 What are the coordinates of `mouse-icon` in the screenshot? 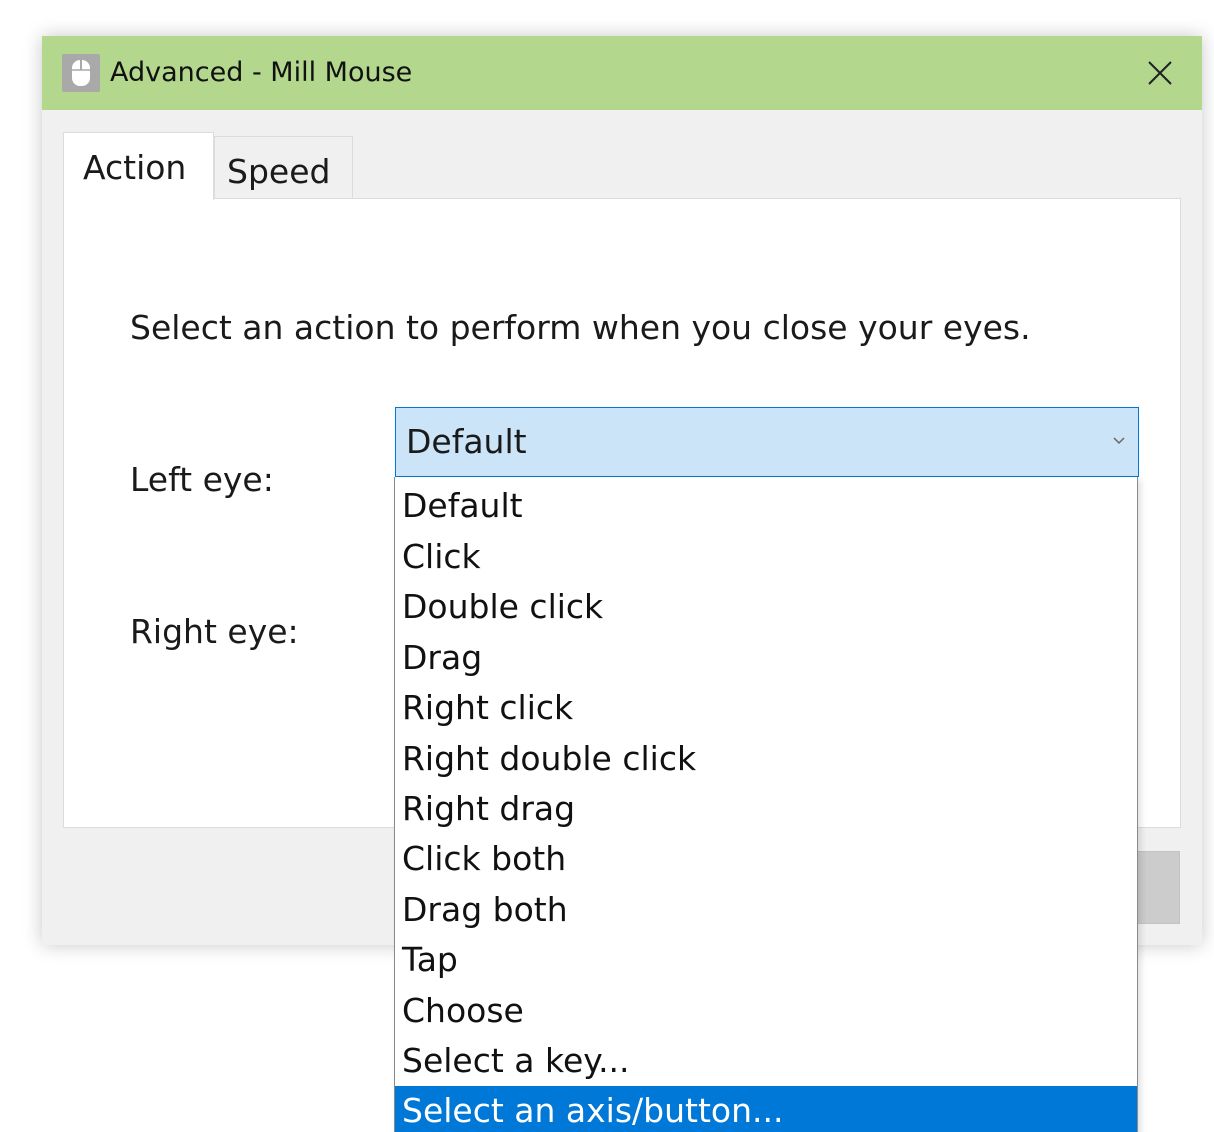 It's located at (81, 73).